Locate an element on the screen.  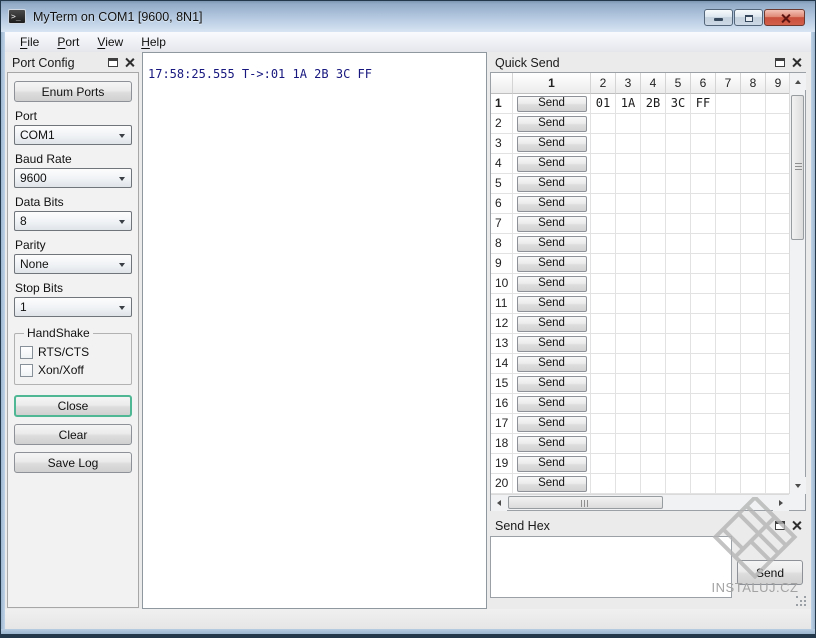
resize-grip is located at coordinates (801, 601).